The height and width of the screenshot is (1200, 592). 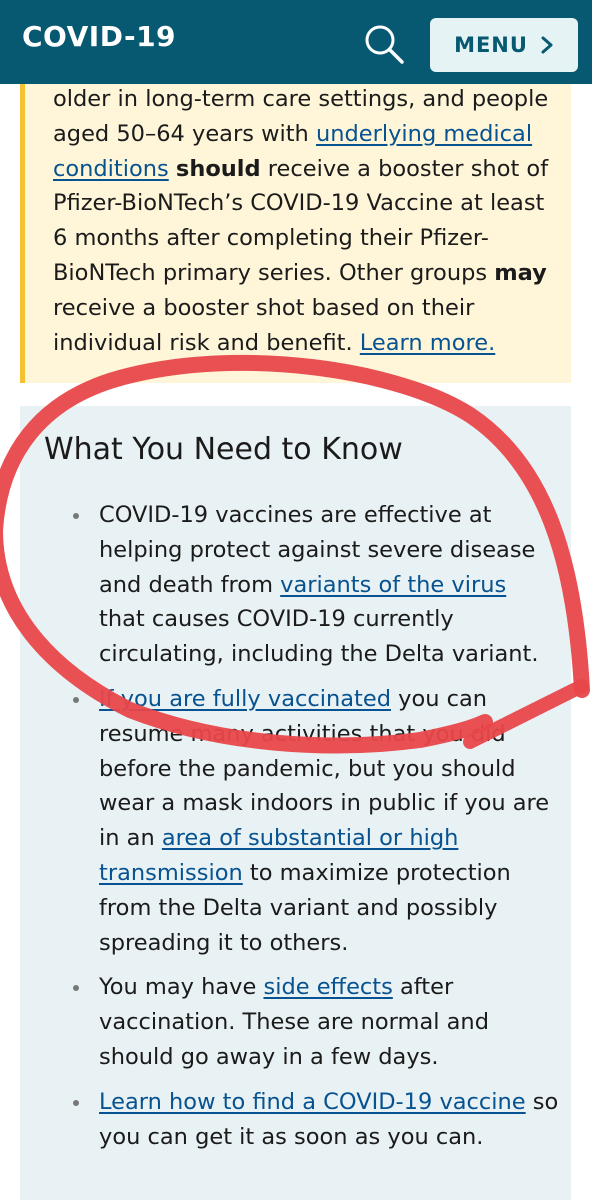 What do you see at coordinates (393, 585) in the screenshot?
I see `variants-link: variants of the virus` at bounding box center [393, 585].